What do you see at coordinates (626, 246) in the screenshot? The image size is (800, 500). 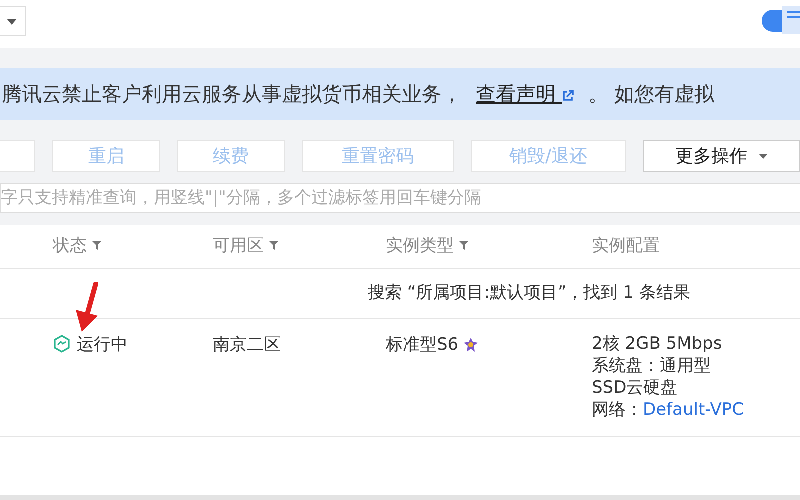 I see `column-header: 实例配置` at bounding box center [626, 246].